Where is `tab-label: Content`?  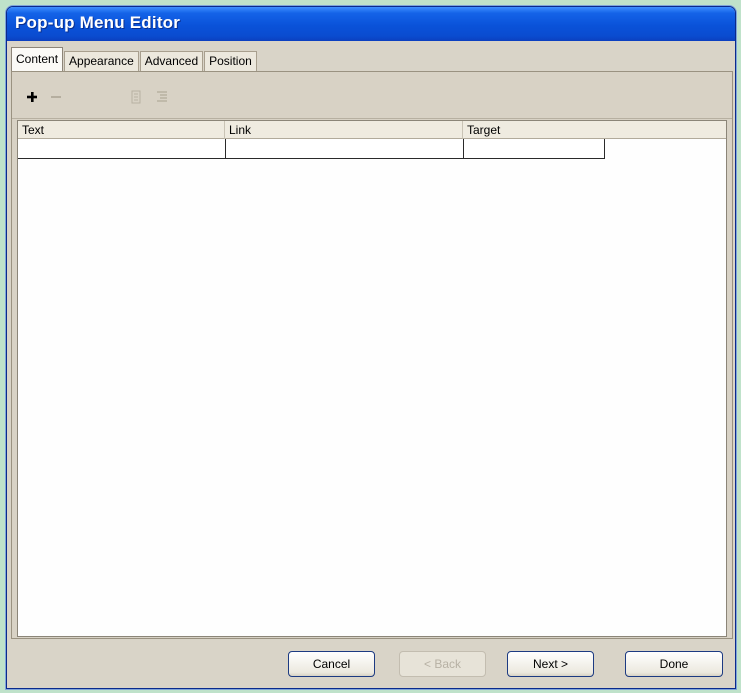 tab-label: Content is located at coordinates (37, 59).